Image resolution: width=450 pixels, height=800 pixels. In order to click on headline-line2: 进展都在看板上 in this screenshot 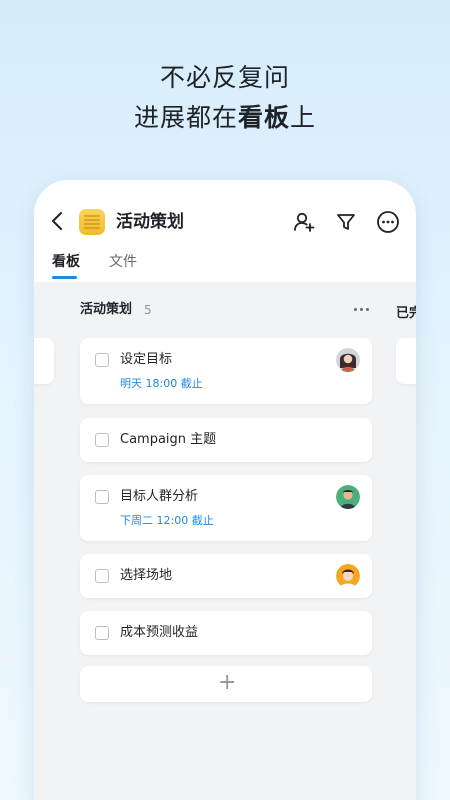, I will do `click(225, 118)`.